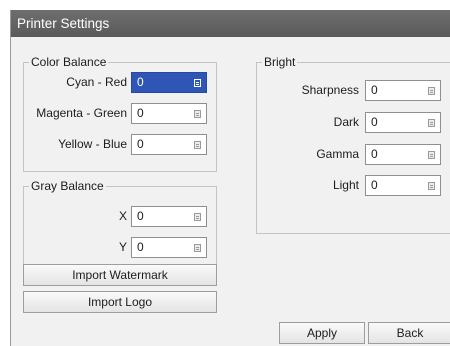 The image size is (450, 346). I want to click on dark-value: 0, so click(374, 122).